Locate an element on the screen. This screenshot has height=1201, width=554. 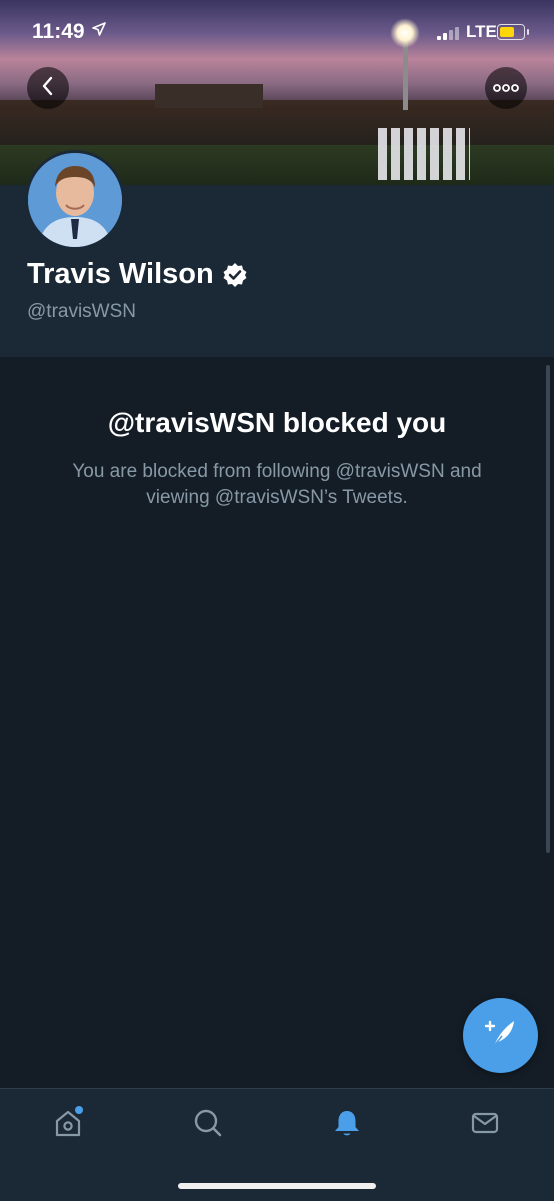
network-type: LTE is located at coordinates (481, 31).